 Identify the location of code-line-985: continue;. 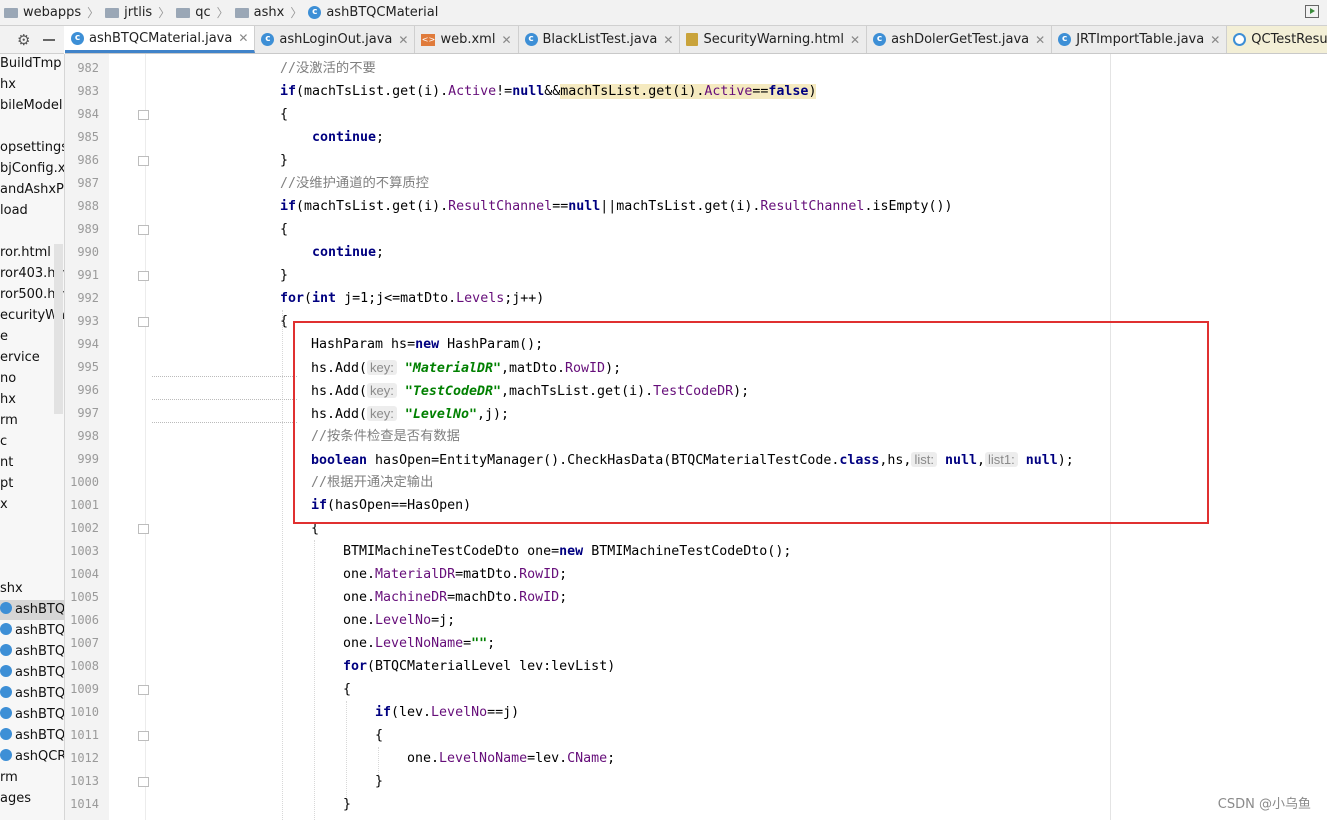
(348, 137).